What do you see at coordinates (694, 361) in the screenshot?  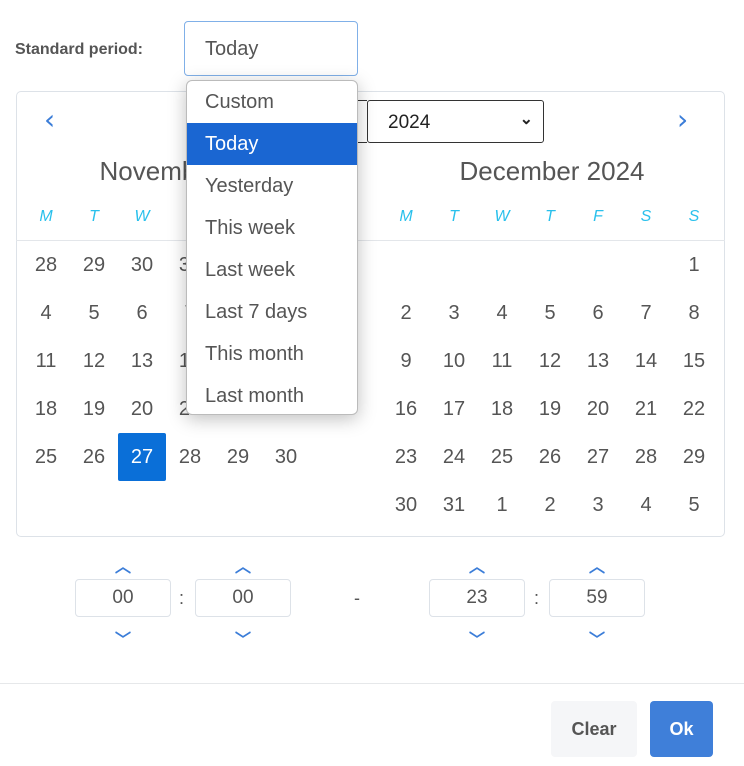 I see `day-cell: 15` at bounding box center [694, 361].